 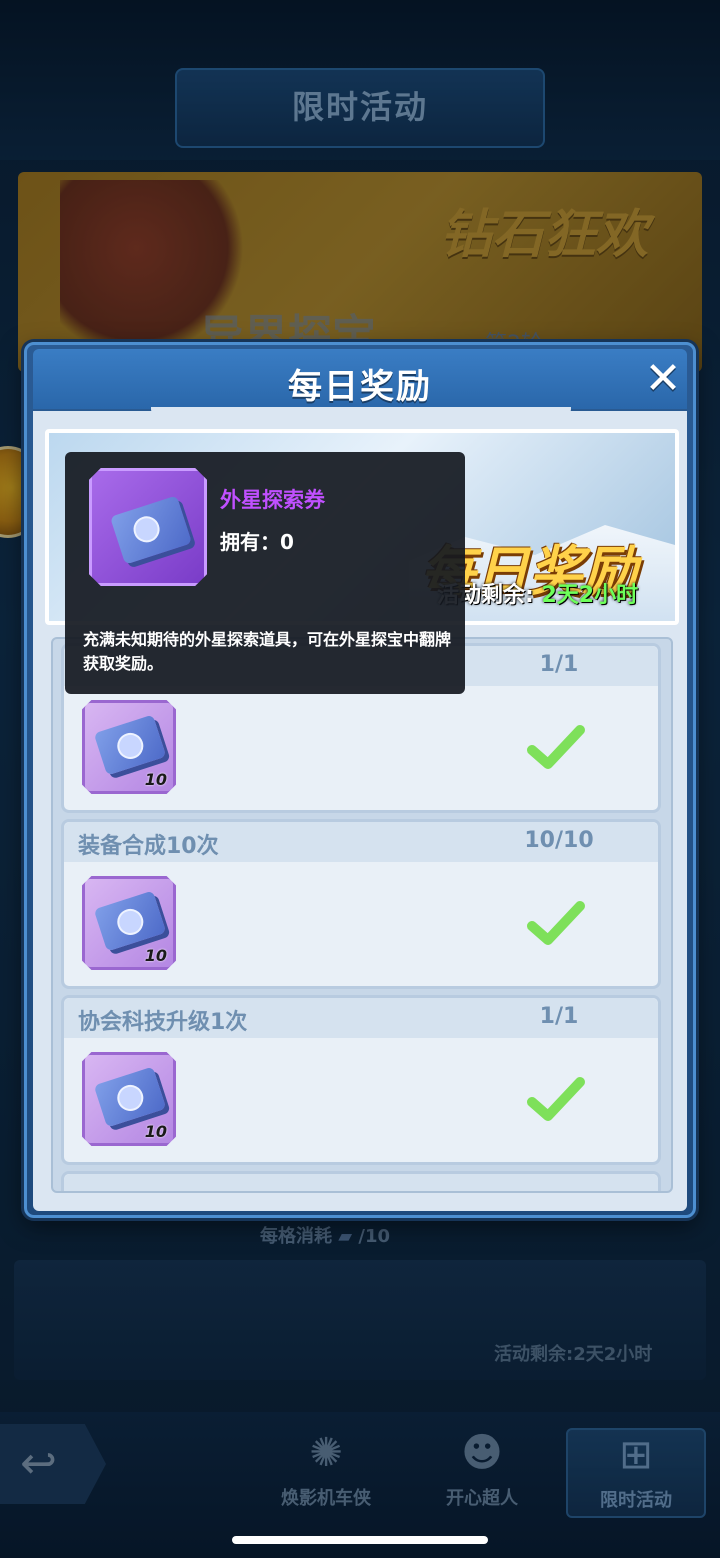 What do you see at coordinates (272, 500) in the screenshot?
I see `item-name: 外星探索券` at bounding box center [272, 500].